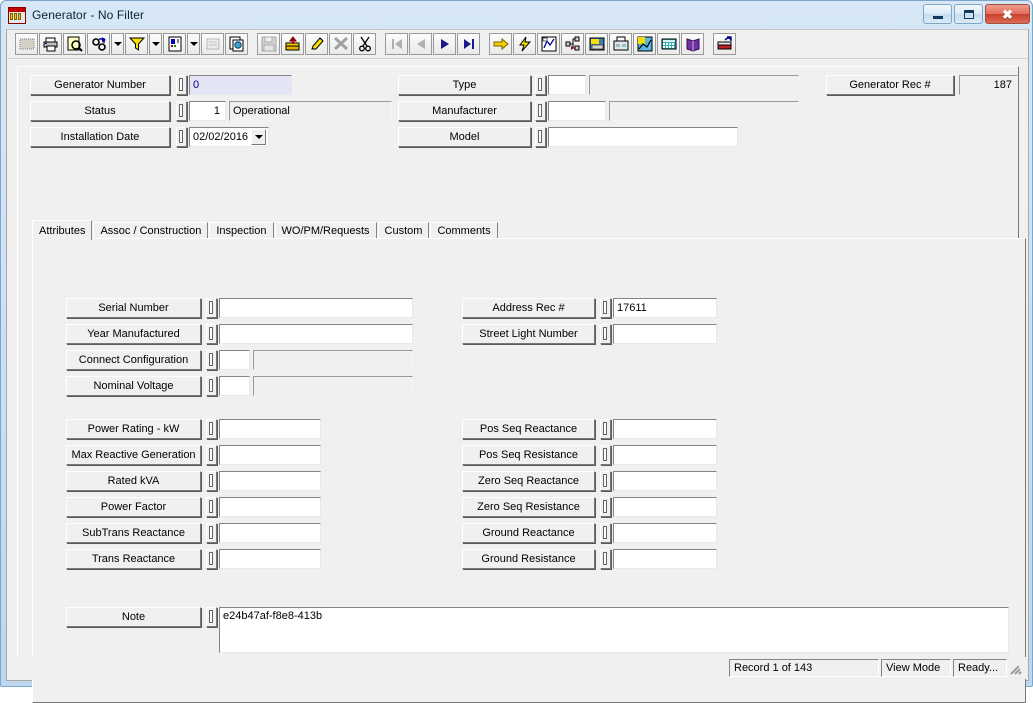  Describe the element at coordinates (211, 386) in the screenshot. I see `nominal-voltage-spin` at that location.